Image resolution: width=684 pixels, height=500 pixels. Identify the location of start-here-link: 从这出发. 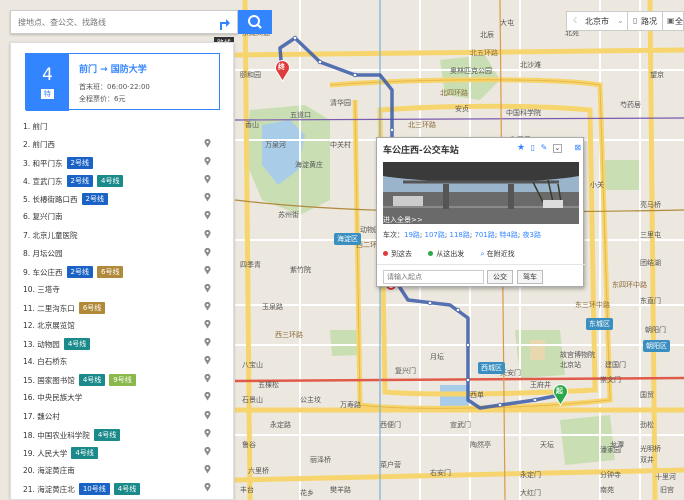
(446, 254).